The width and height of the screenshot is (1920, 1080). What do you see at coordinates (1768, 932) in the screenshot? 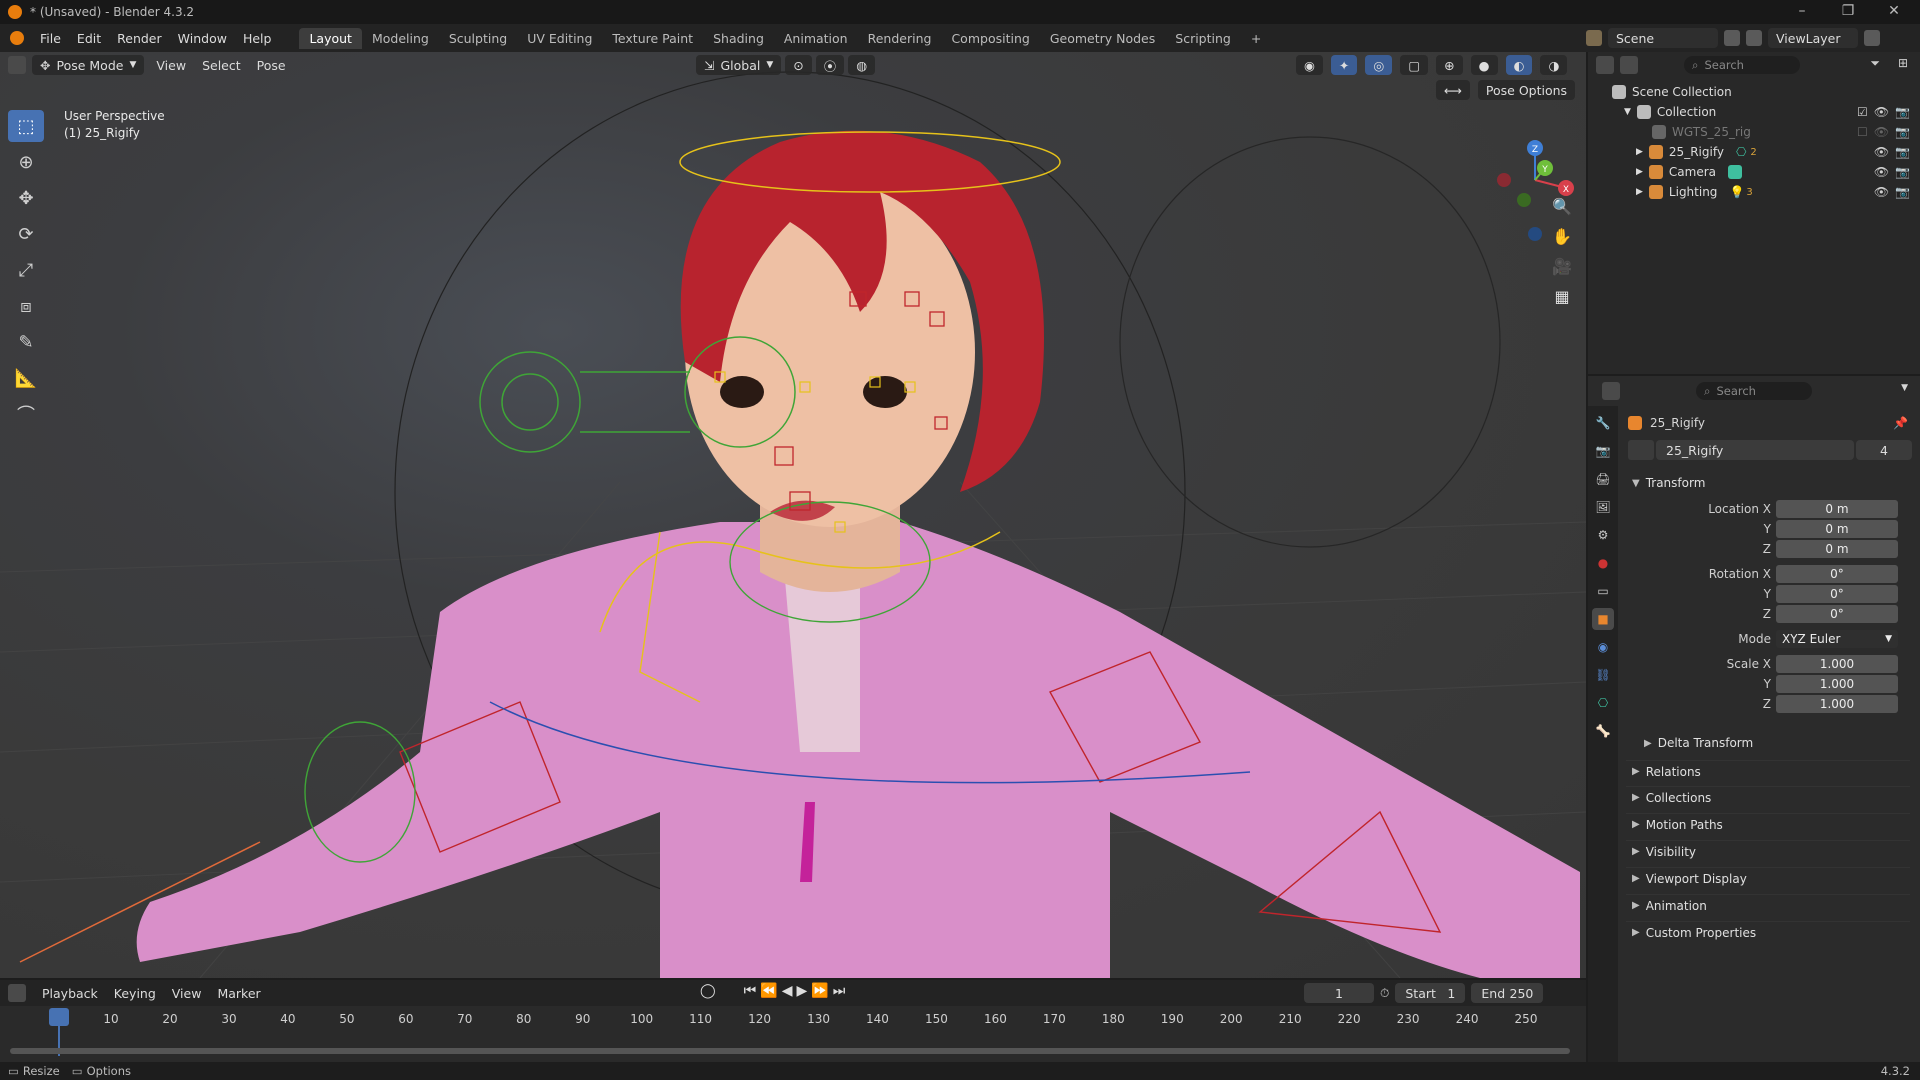
I see `panel-custom-properties: ▶ Custom Properties` at bounding box center [1768, 932].